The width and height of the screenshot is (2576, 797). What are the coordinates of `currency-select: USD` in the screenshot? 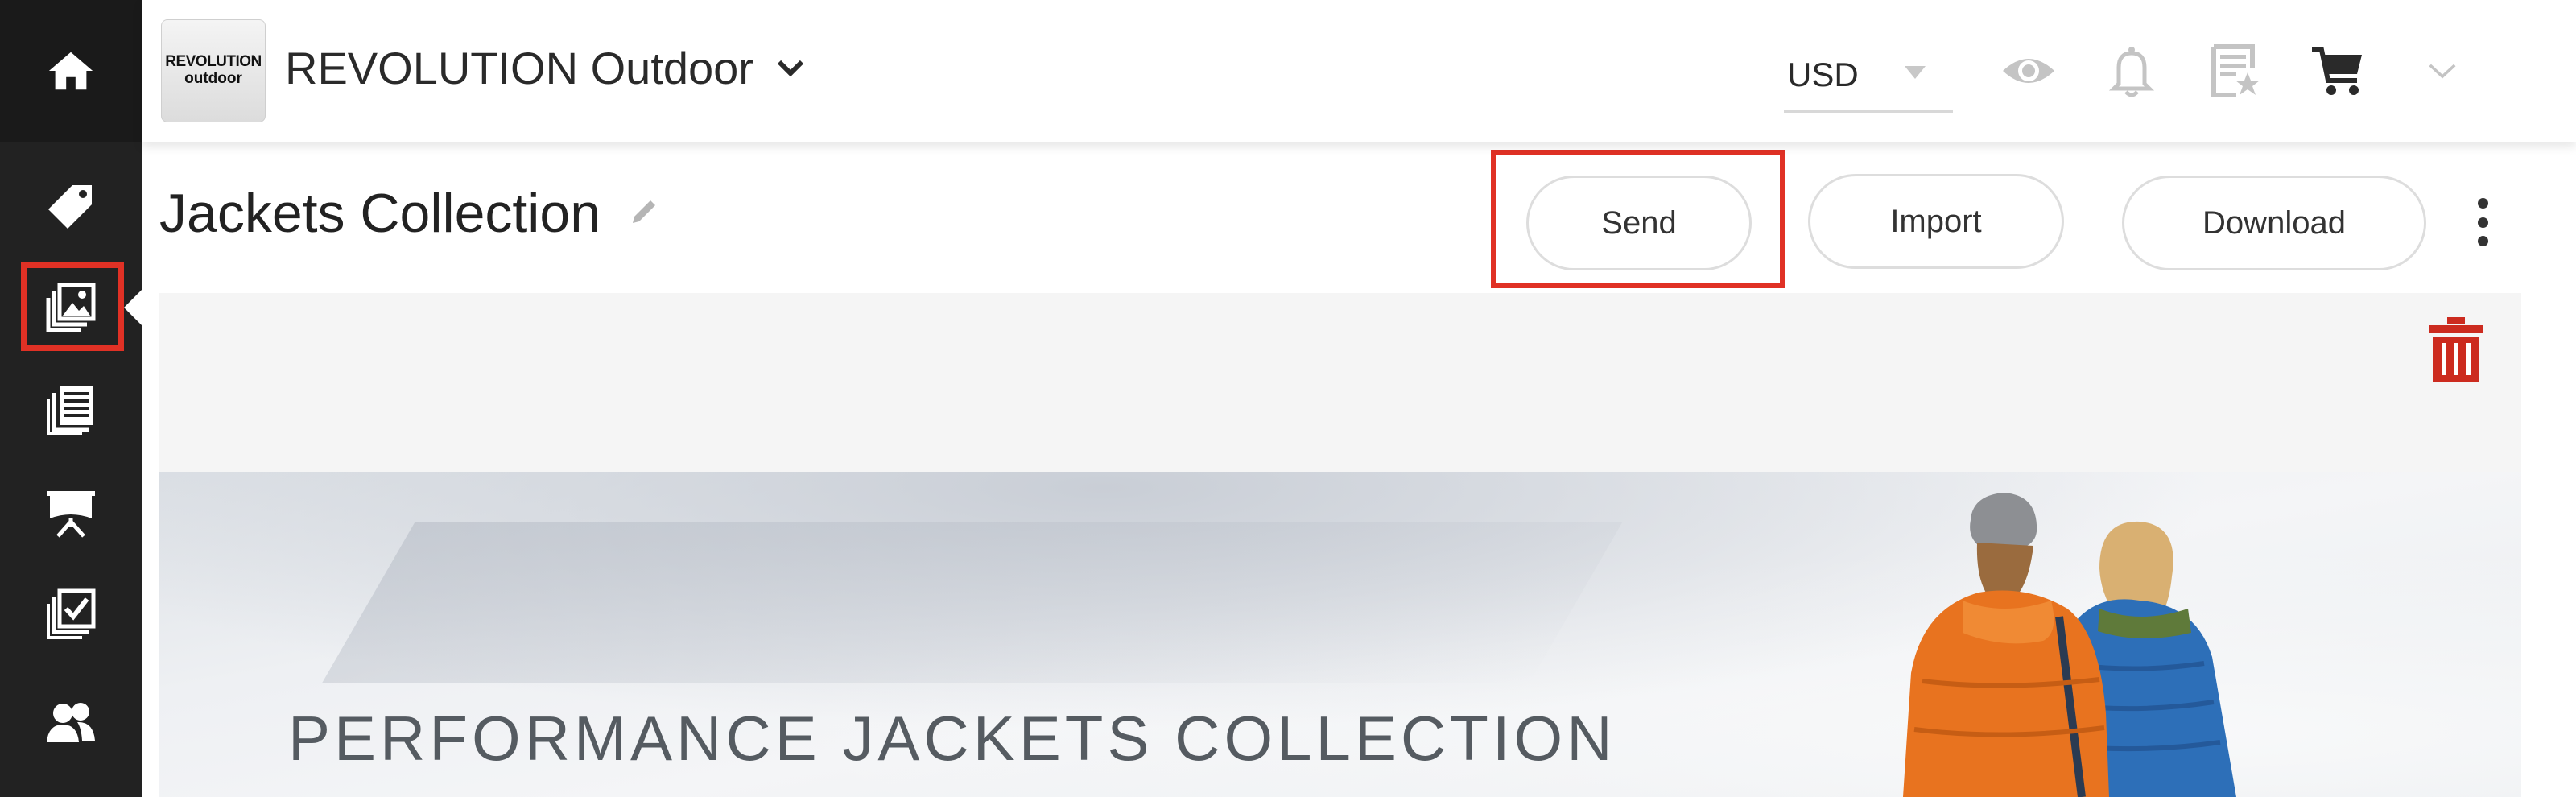 It's located at (1868, 76).